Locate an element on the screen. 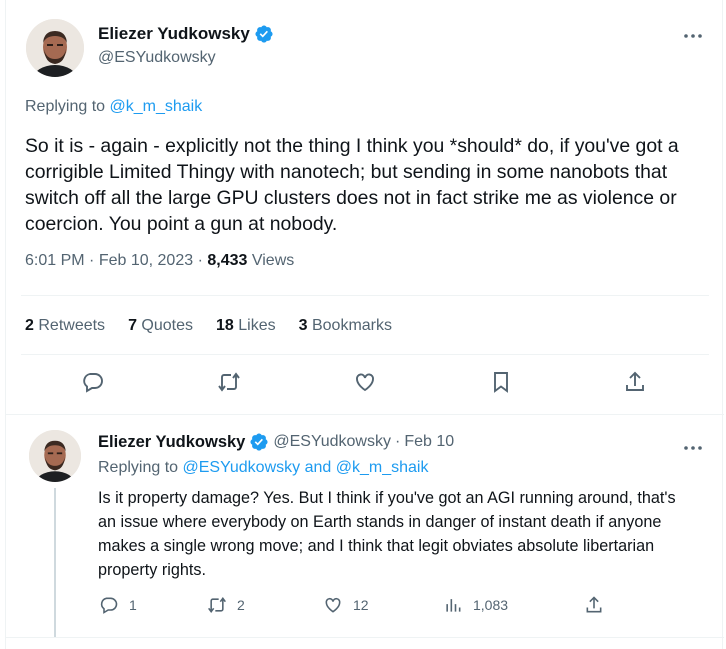  retweets-count: 2 is located at coordinates (29, 325).